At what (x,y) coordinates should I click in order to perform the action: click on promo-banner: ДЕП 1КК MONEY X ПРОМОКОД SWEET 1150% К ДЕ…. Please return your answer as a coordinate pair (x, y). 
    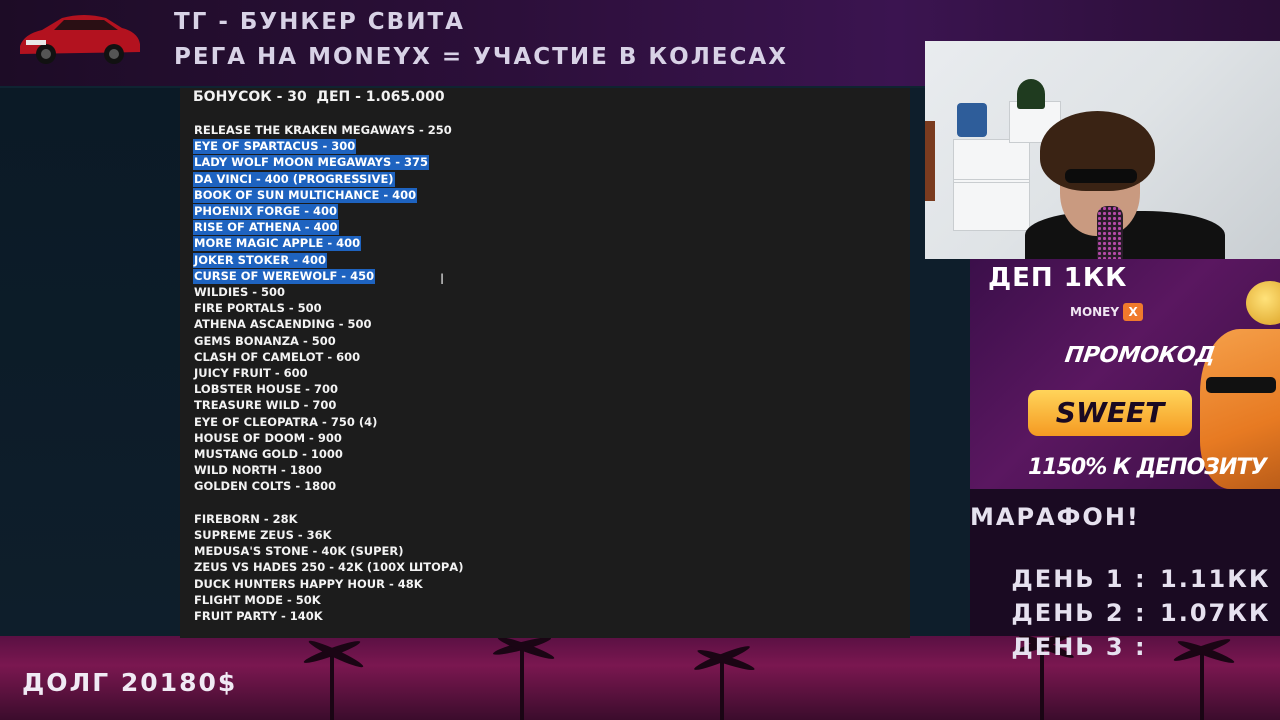
    Looking at the image, I should click on (1125, 374).